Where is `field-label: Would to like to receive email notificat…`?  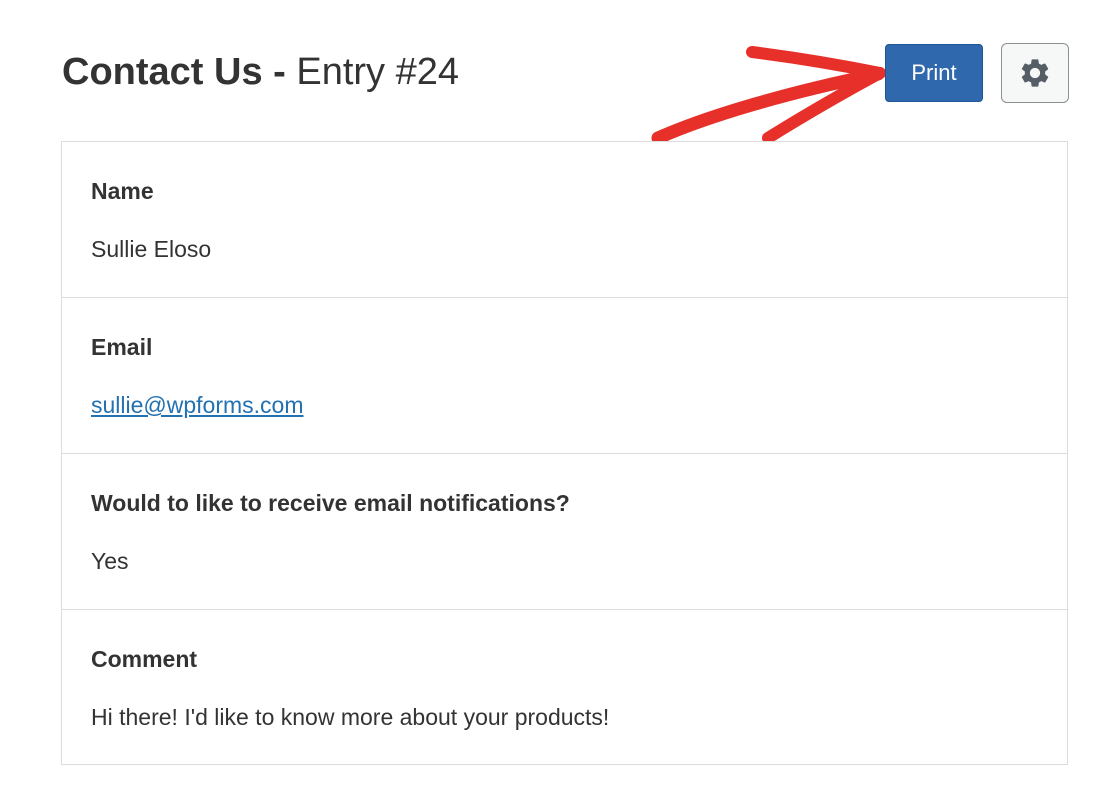
field-label: Would to like to receive email notificat… is located at coordinates (330, 503).